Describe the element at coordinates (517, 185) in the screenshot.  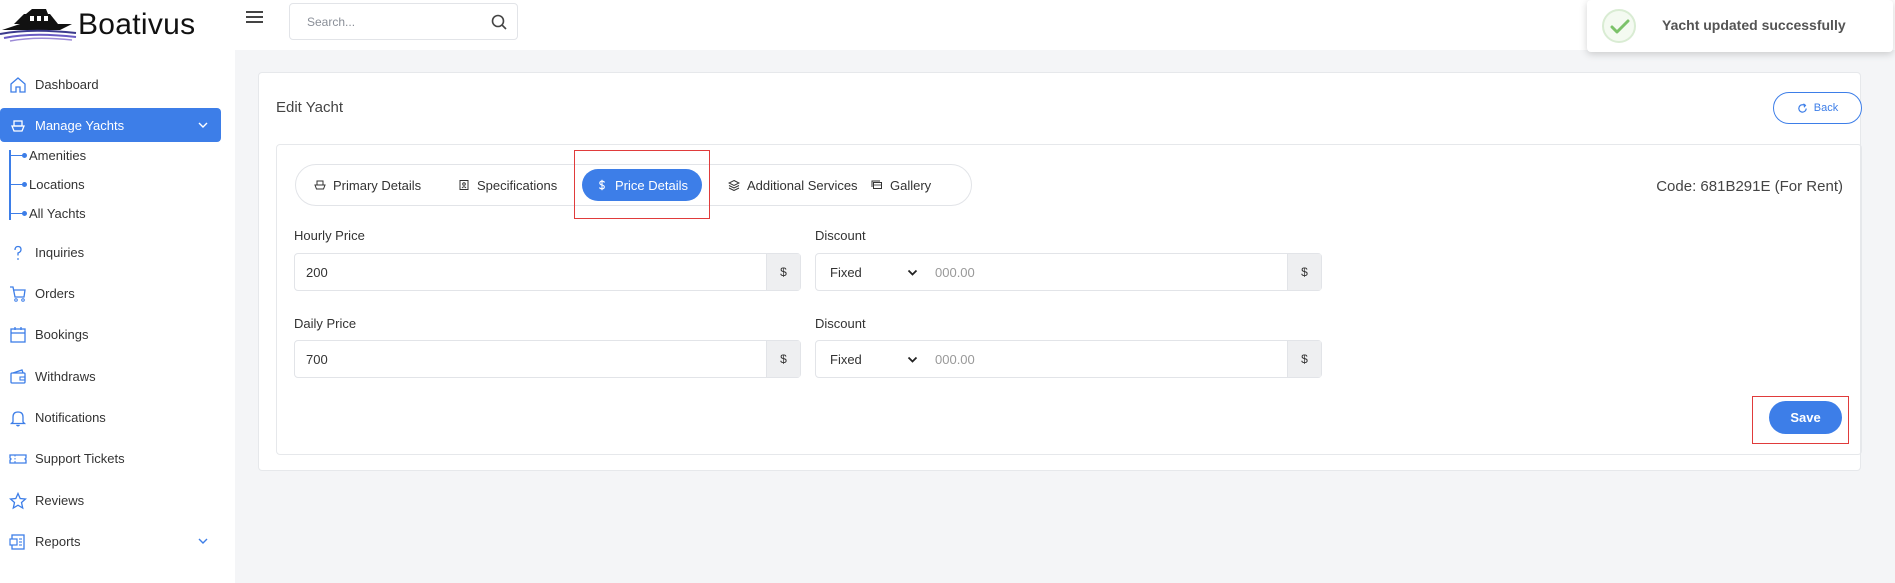
I see `tab-label: Specifications` at that location.